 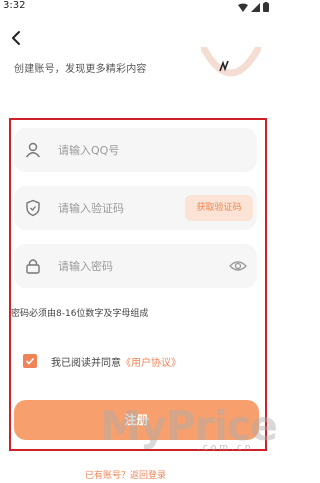 I want to click on status-bar: 3:32, so click(x=136, y=7).